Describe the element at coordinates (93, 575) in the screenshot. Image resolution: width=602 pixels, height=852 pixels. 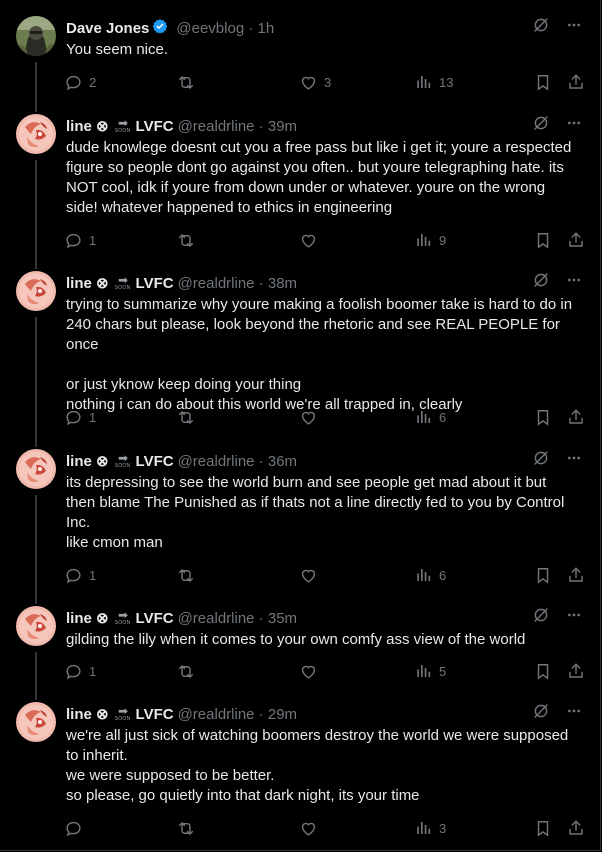
I see `replies-count: 1` at that location.